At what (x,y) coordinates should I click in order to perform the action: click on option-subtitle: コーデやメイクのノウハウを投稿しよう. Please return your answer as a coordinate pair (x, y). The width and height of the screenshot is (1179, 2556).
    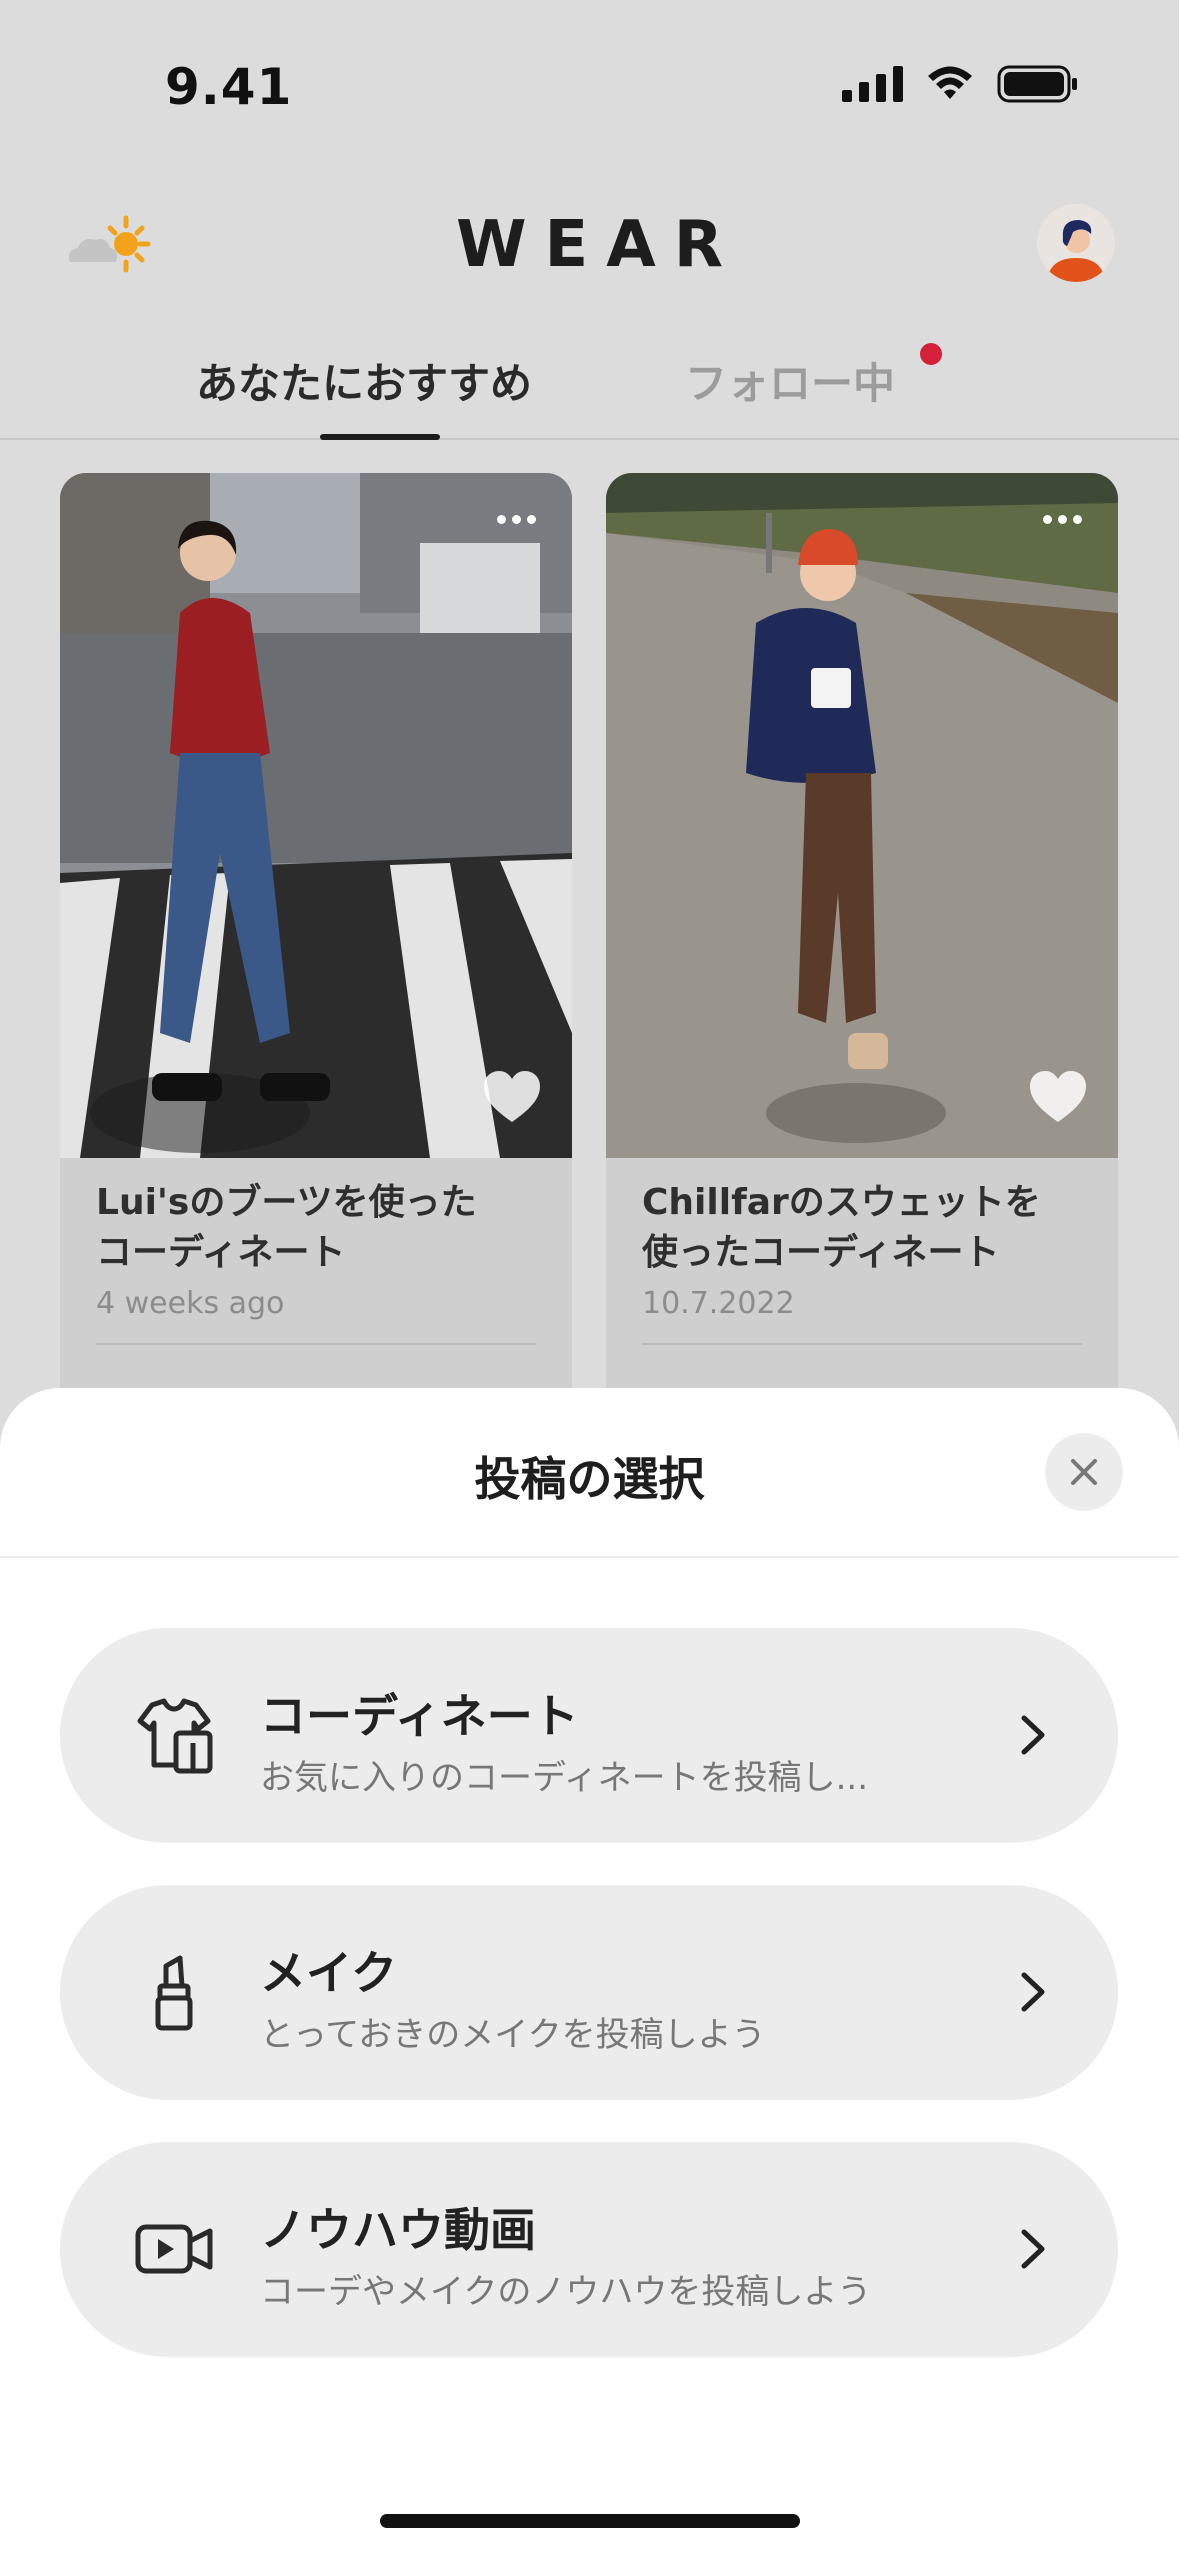
    Looking at the image, I should click on (566, 2292).